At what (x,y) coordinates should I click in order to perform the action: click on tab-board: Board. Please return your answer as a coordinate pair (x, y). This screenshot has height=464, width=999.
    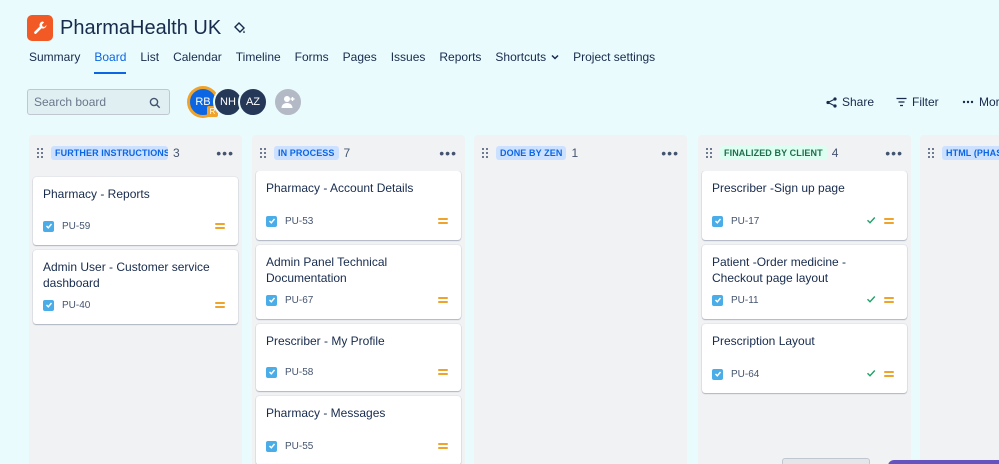
    Looking at the image, I should click on (110, 60).